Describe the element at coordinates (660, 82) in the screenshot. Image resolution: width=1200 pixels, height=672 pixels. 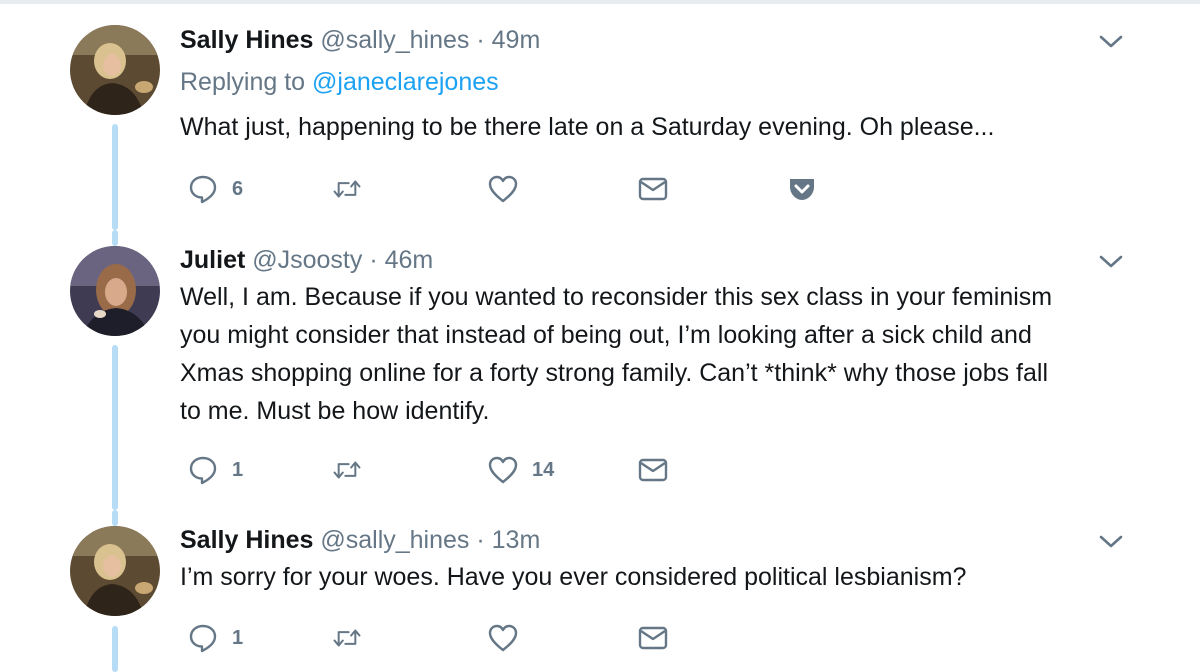
I see `replying-to-line: Replying to @janeclarejones` at that location.